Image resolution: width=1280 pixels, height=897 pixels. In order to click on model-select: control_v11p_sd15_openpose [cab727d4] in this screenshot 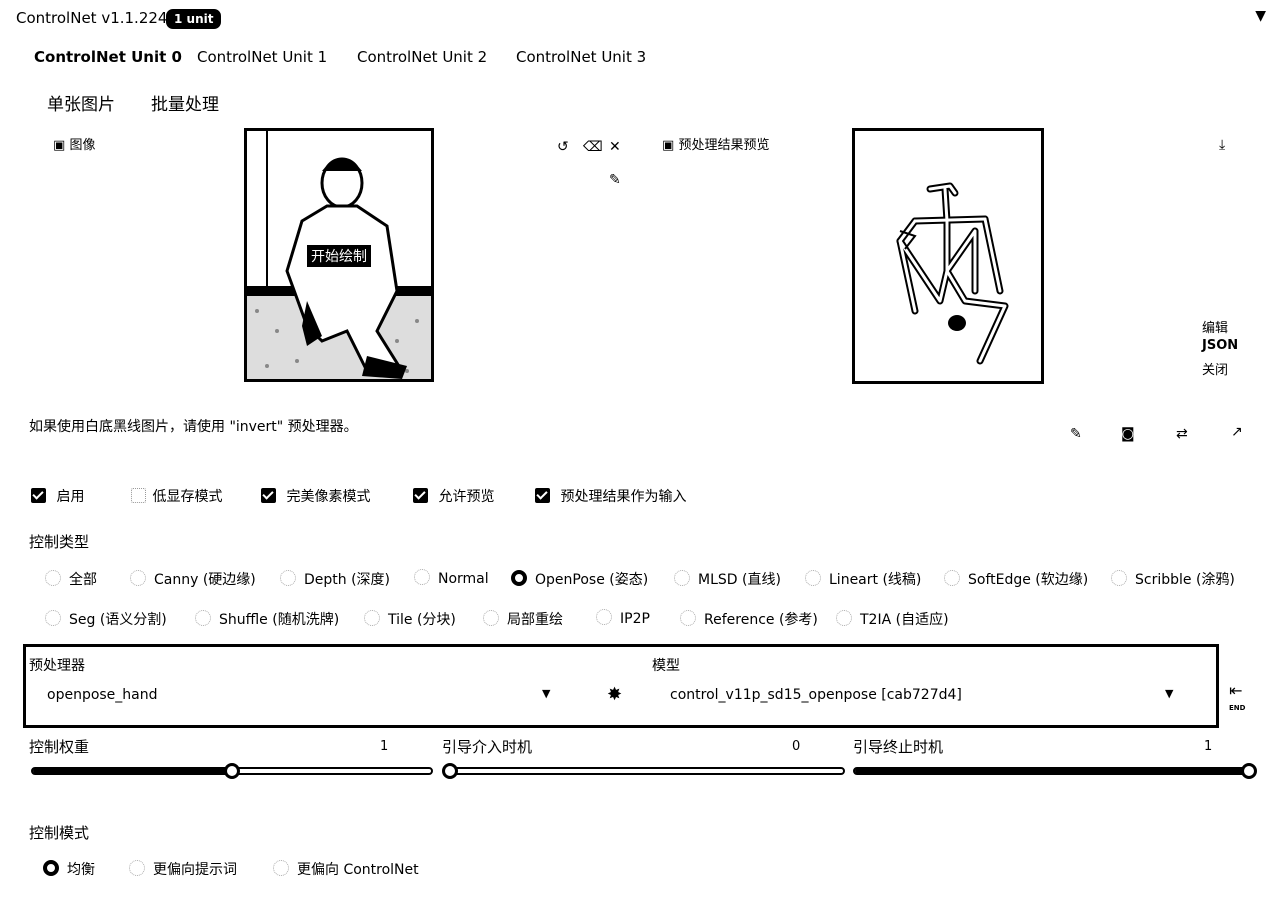, I will do `click(816, 695)`.